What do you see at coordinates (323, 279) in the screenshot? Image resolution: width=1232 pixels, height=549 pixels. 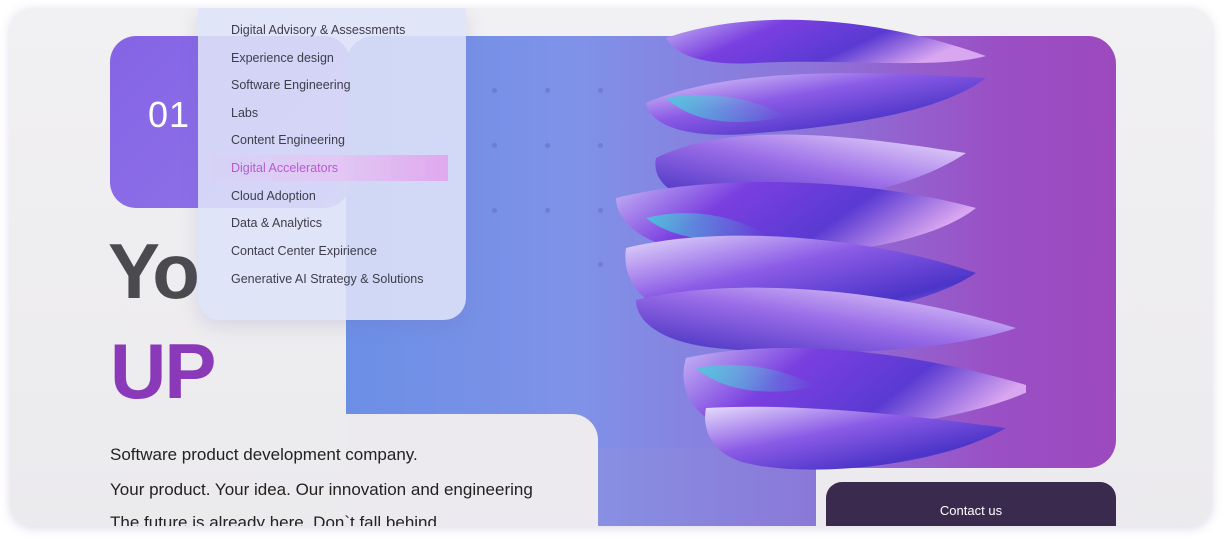 I see `menu-item-generative-ai: Generative AI Strategy & Solutions` at bounding box center [323, 279].